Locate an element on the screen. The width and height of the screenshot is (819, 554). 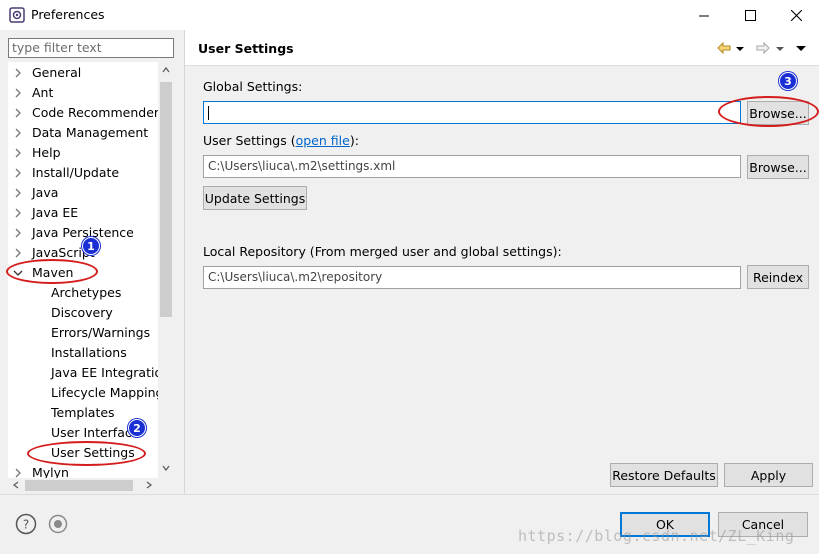
open-file-link: open file is located at coordinates (323, 140).